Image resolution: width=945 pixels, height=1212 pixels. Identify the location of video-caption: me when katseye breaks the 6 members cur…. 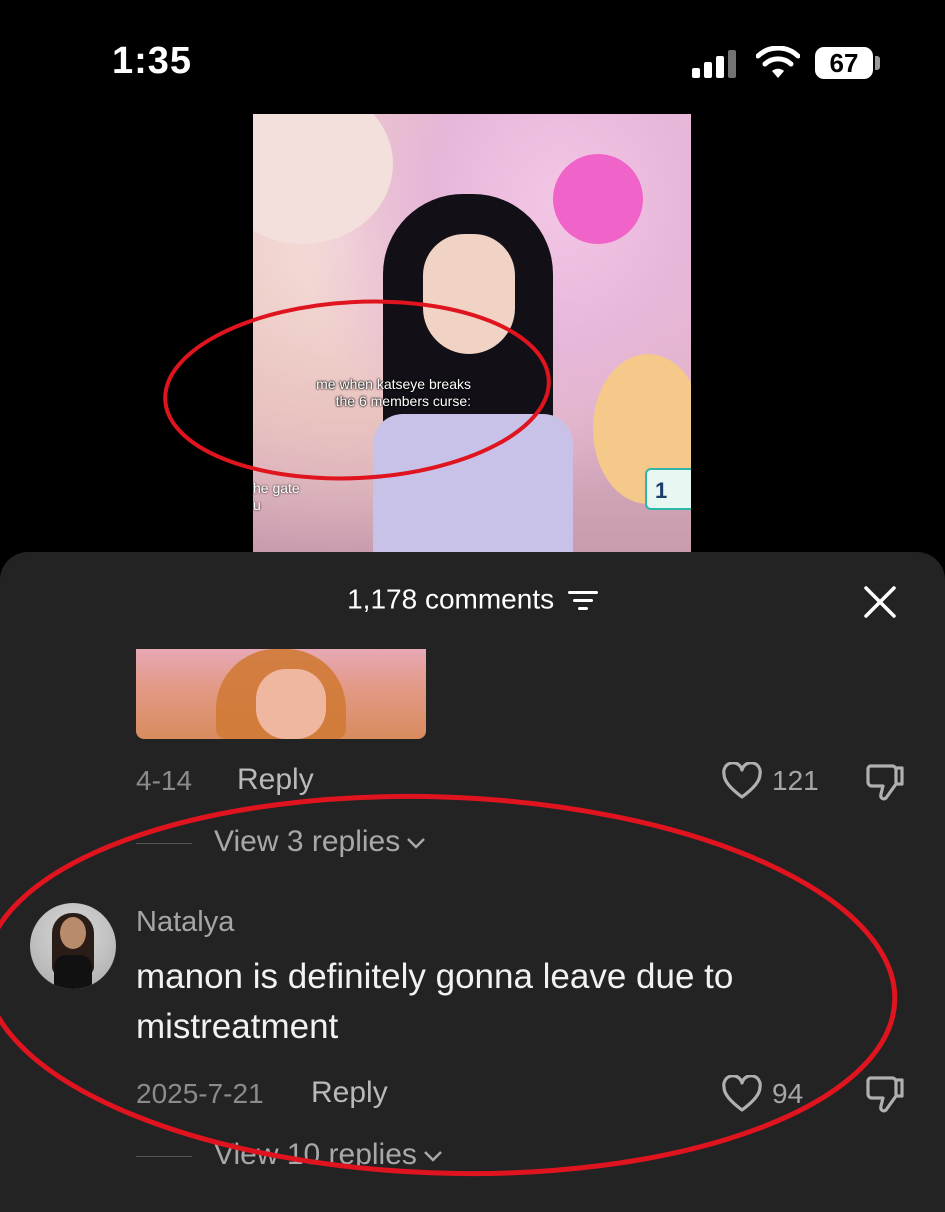
(371, 393).